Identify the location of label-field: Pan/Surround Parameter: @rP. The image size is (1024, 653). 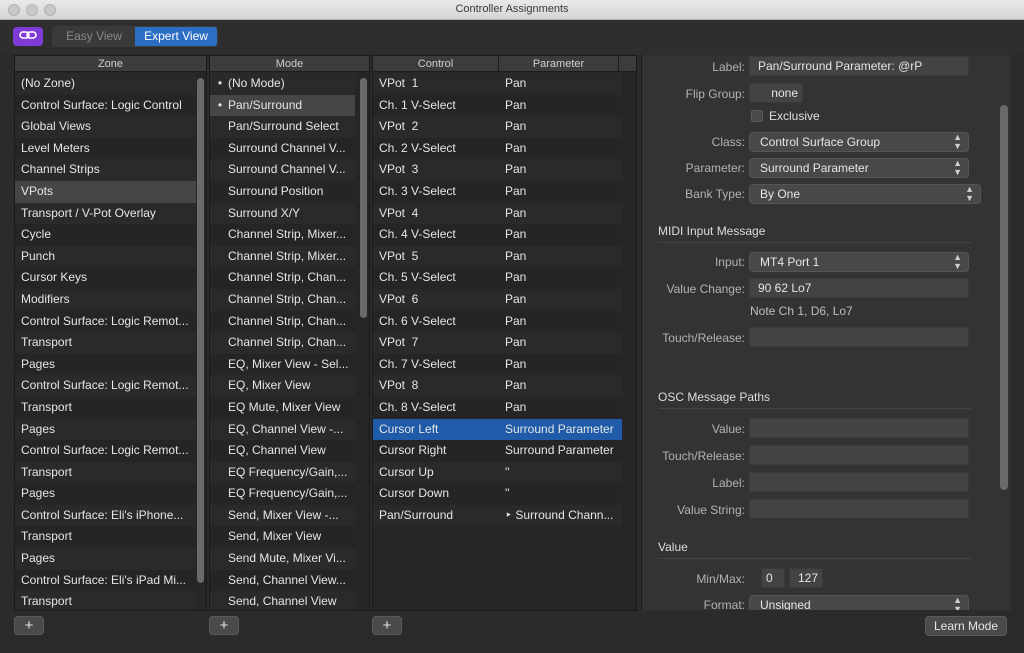
(859, 66).